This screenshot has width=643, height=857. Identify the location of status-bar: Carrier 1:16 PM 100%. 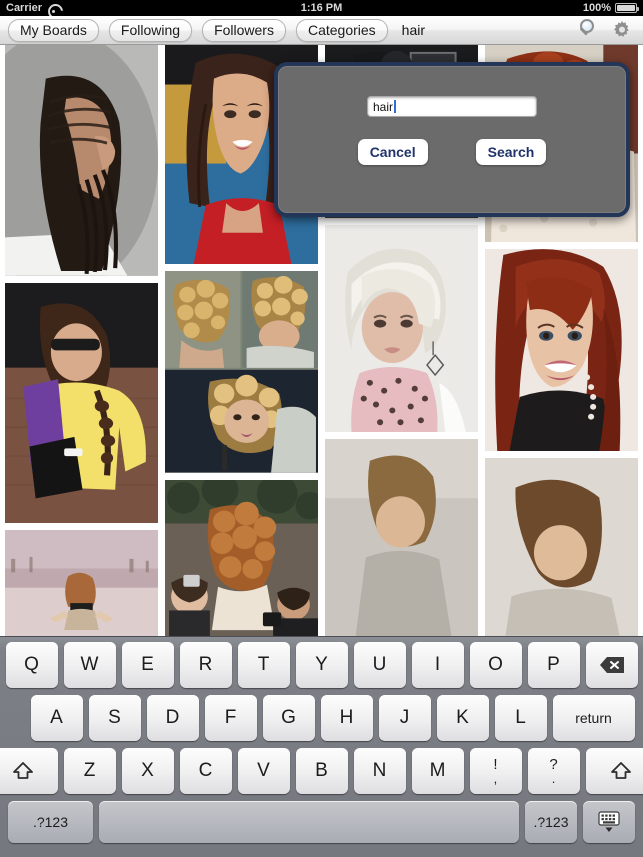
(321, 8).